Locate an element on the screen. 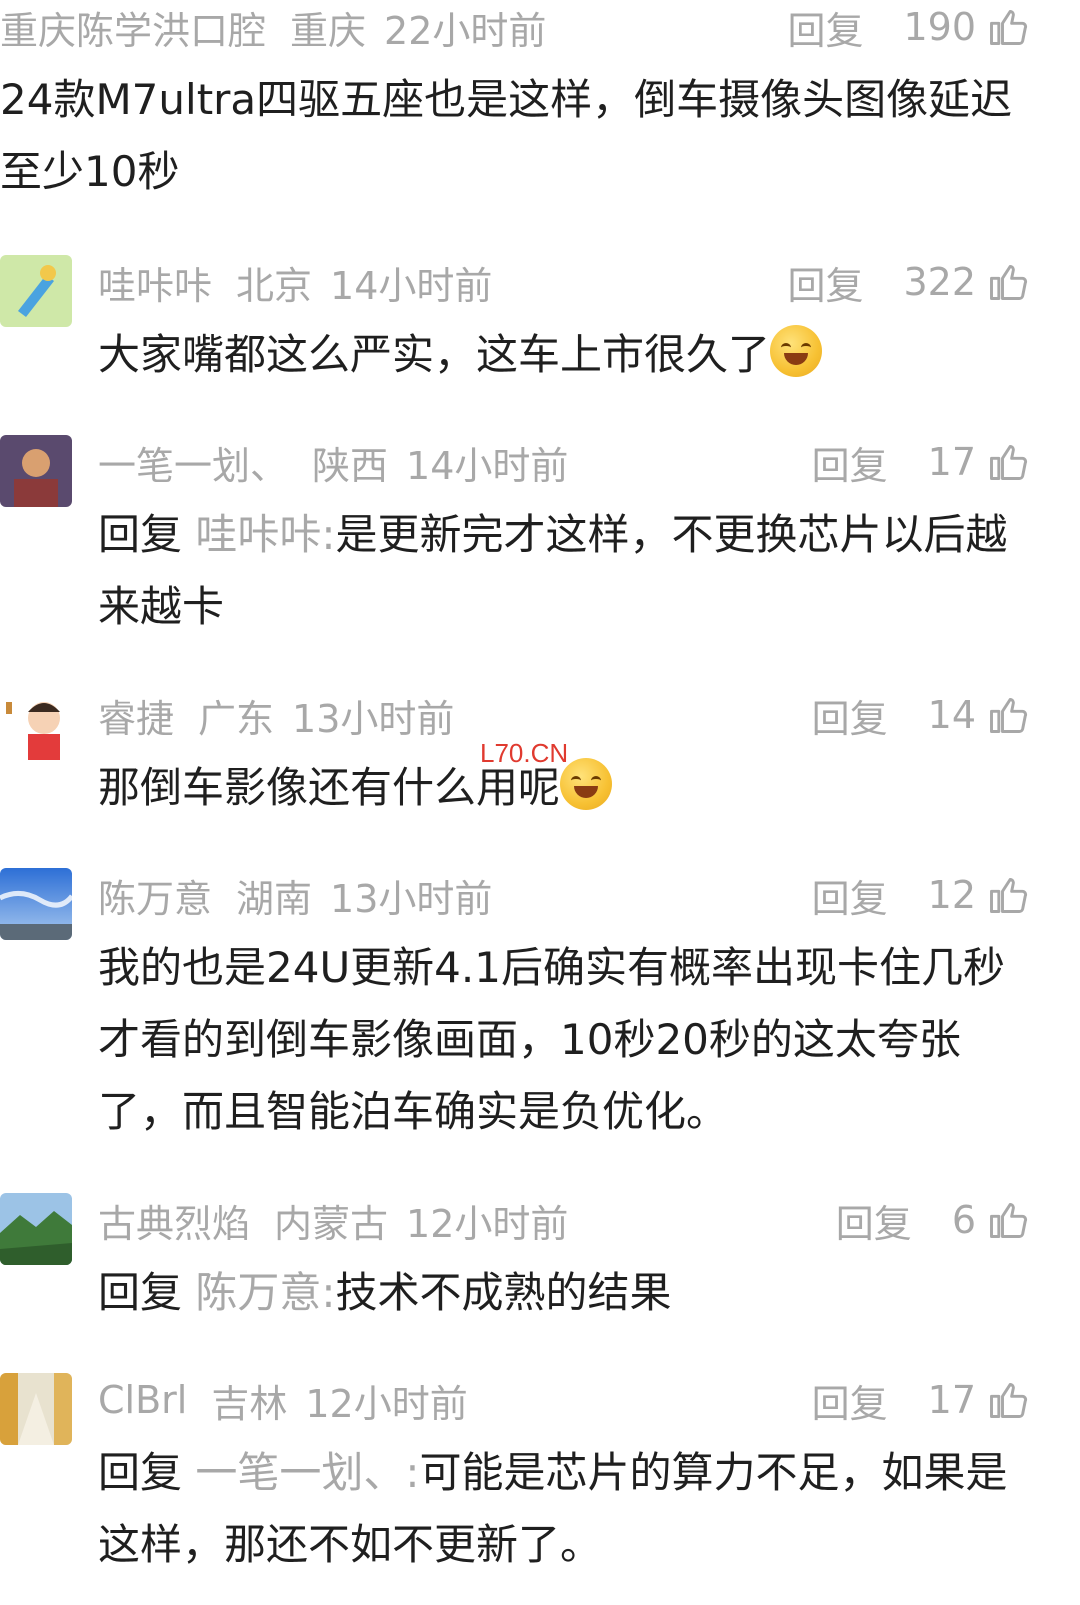 This screenshot has width=1080, height=1605. like-button: 6 is located at coordinates (991, 1220).